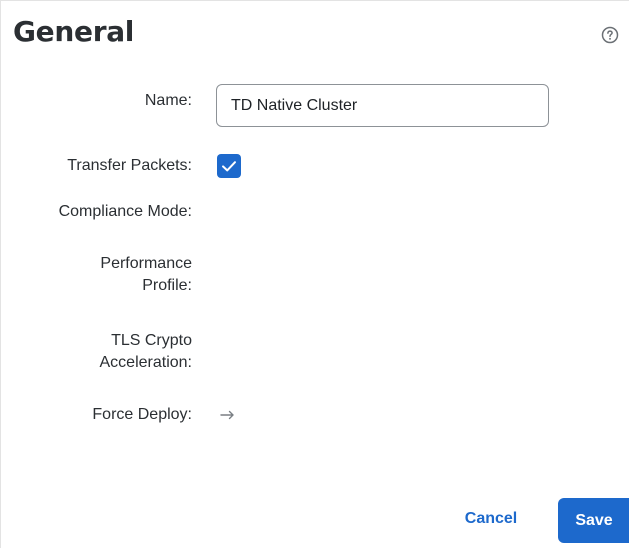 Image resolution: width=629 pixels, height=548 pixels. What do you see at coordinates (610, 35) in the screenshot?
I see `help-icon` at bounding box center [610, 35].